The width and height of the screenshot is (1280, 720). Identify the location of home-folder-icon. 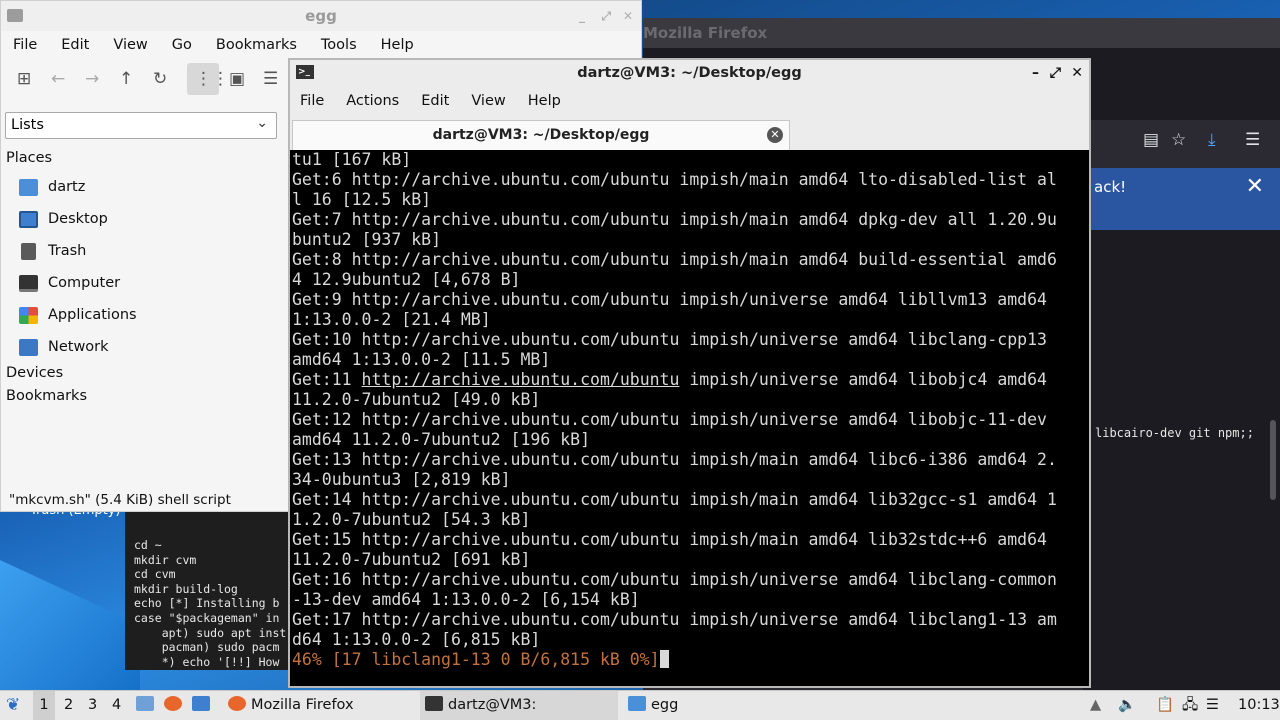
(28, 187).